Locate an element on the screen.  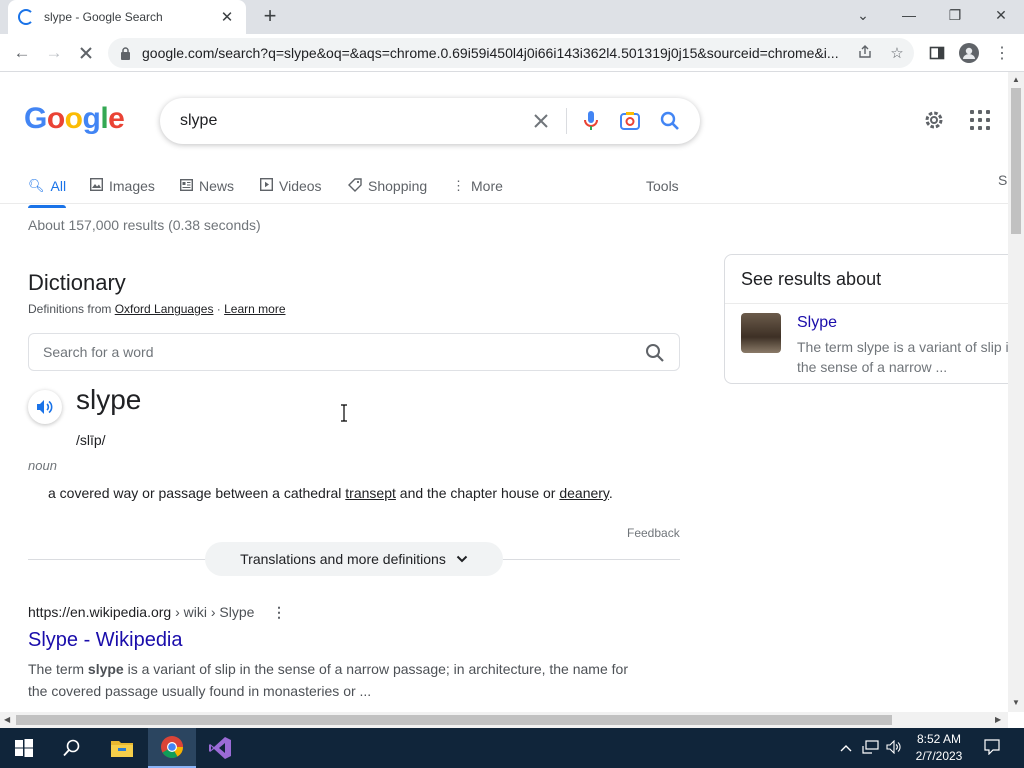
feedback-link: Feedback is located at coordinates (653, 533).